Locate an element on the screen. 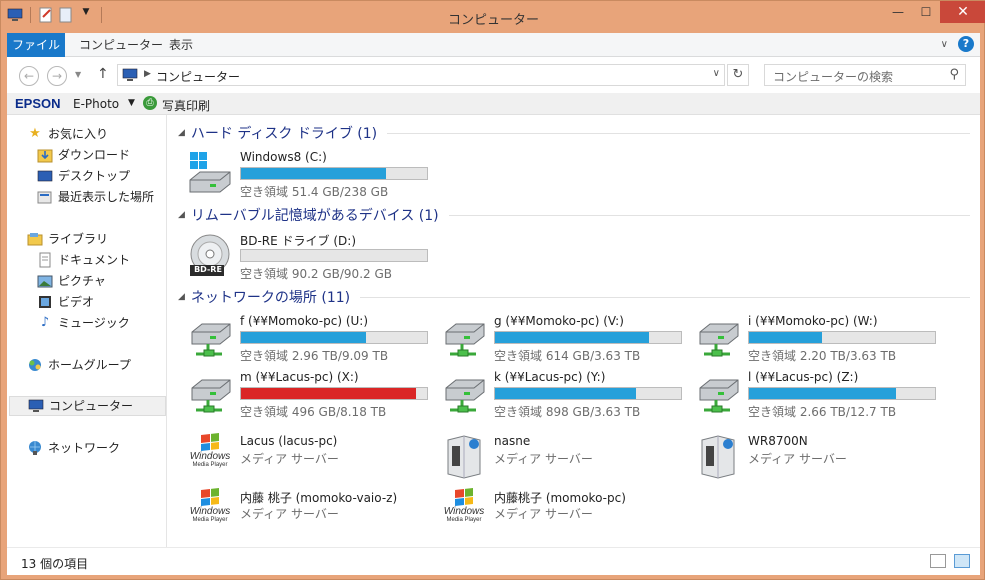  media-server-wr8700n: WR8700N メディア サーバー is located at coordinates (821, 460).